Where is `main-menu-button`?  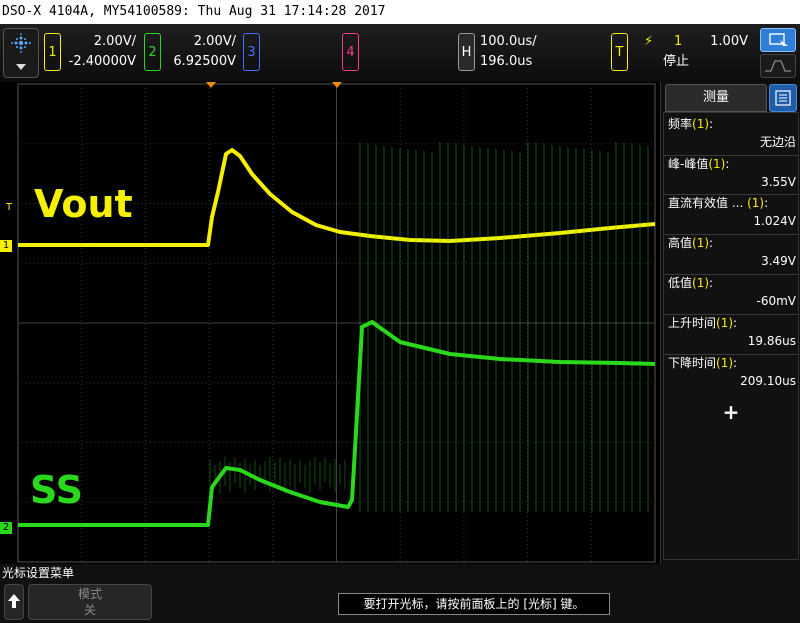 main-menu-button is located at coordinates (21, 53).